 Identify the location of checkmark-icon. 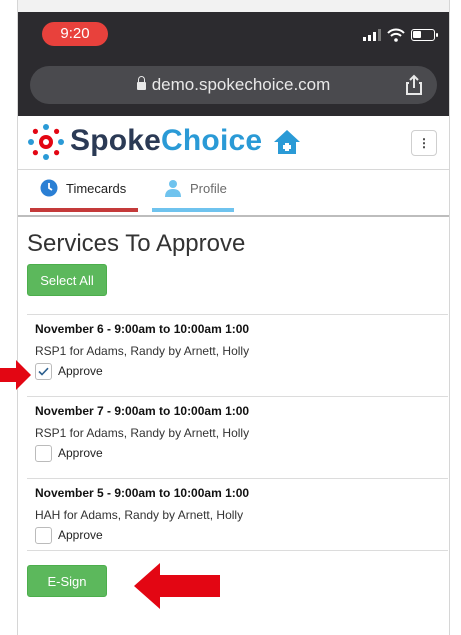
(43, 371).